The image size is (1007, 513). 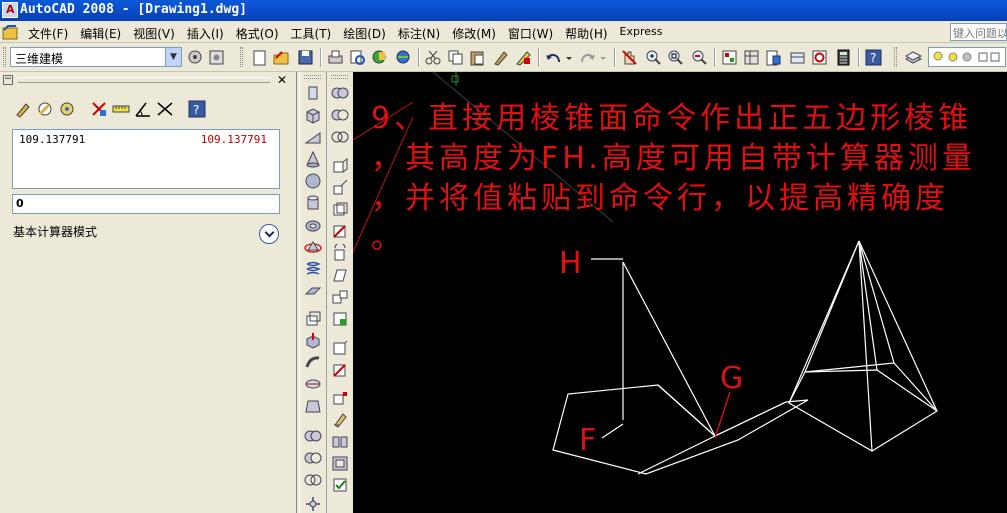 I want to click on loft-icon, so click(x=313, y=406).